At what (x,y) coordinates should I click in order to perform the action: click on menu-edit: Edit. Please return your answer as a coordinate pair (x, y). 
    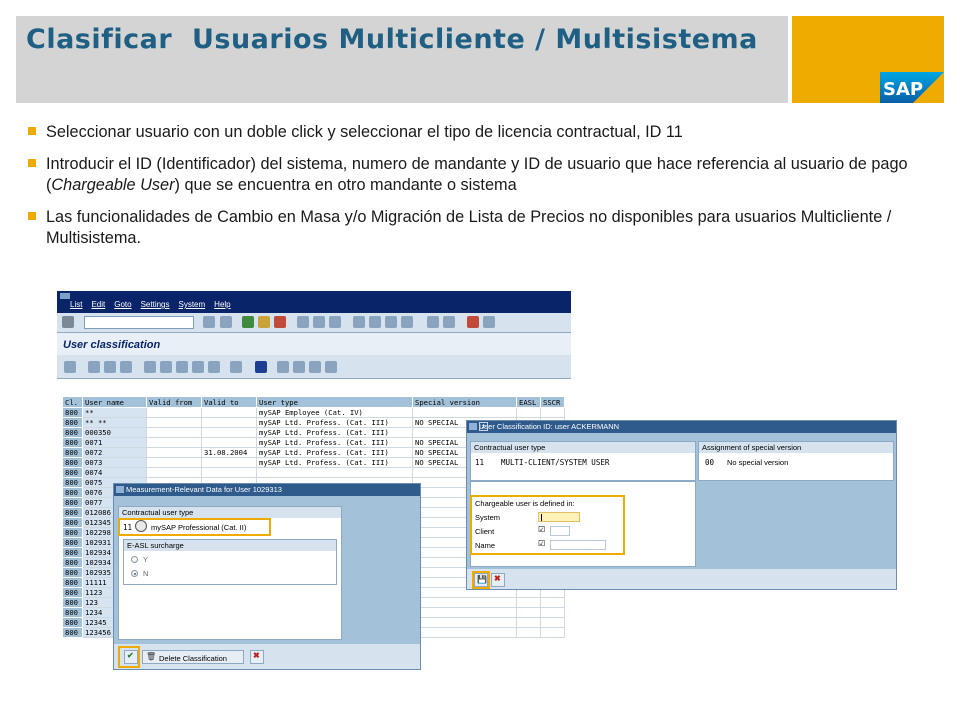
    Looking at the image, I should click on (98, 304).